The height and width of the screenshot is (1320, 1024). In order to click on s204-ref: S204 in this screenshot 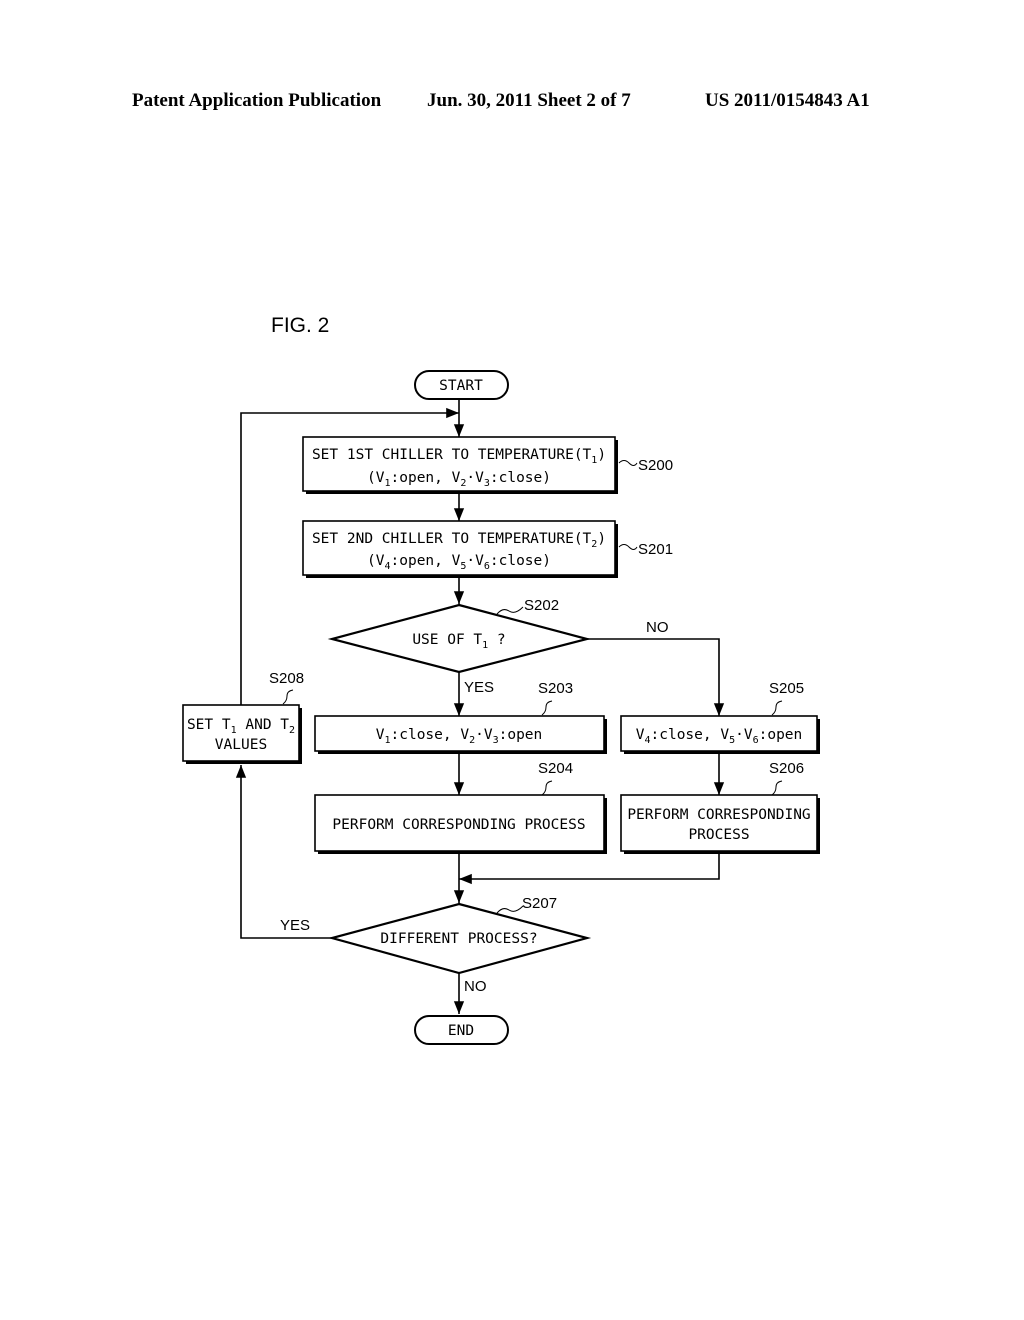, I will do `click(555, 768)`.